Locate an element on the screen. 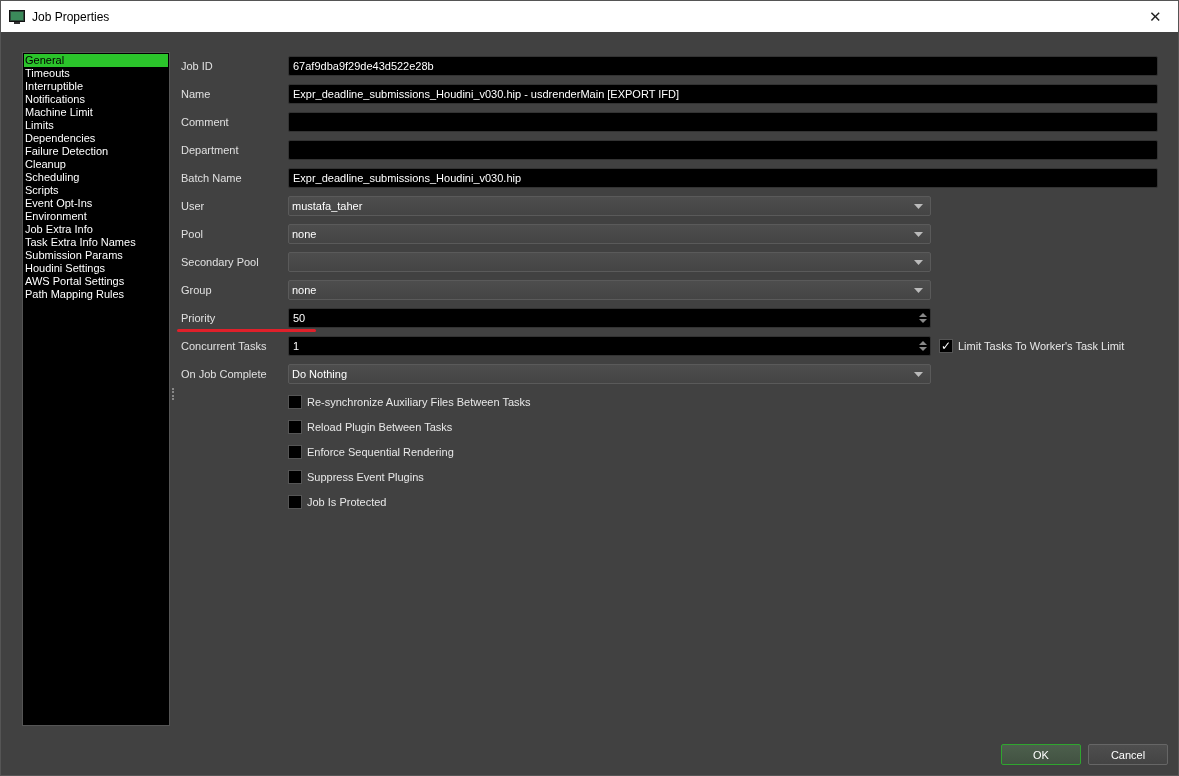  sidebar-item: Houdini Settings is located at coordinates (96, 268).